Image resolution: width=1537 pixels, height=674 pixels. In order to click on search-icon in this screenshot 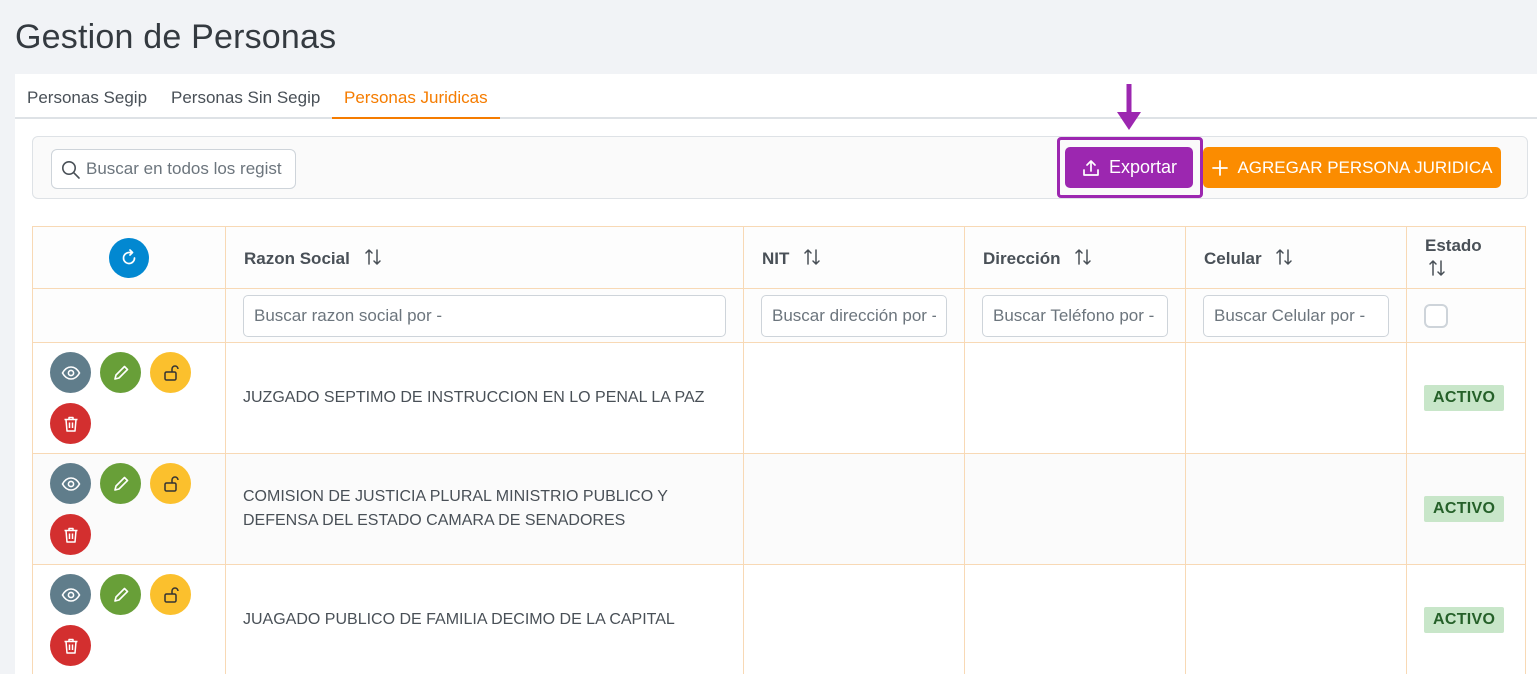, I will do `click(71, 170)`.